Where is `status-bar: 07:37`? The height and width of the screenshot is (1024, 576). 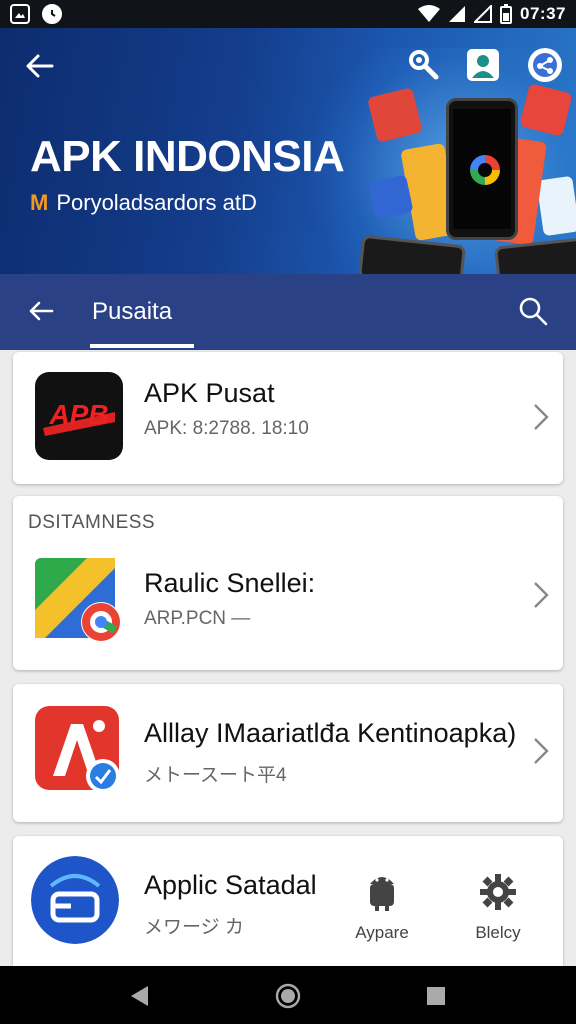 status-bar: 07:37 is located at coordinates (288, 14).